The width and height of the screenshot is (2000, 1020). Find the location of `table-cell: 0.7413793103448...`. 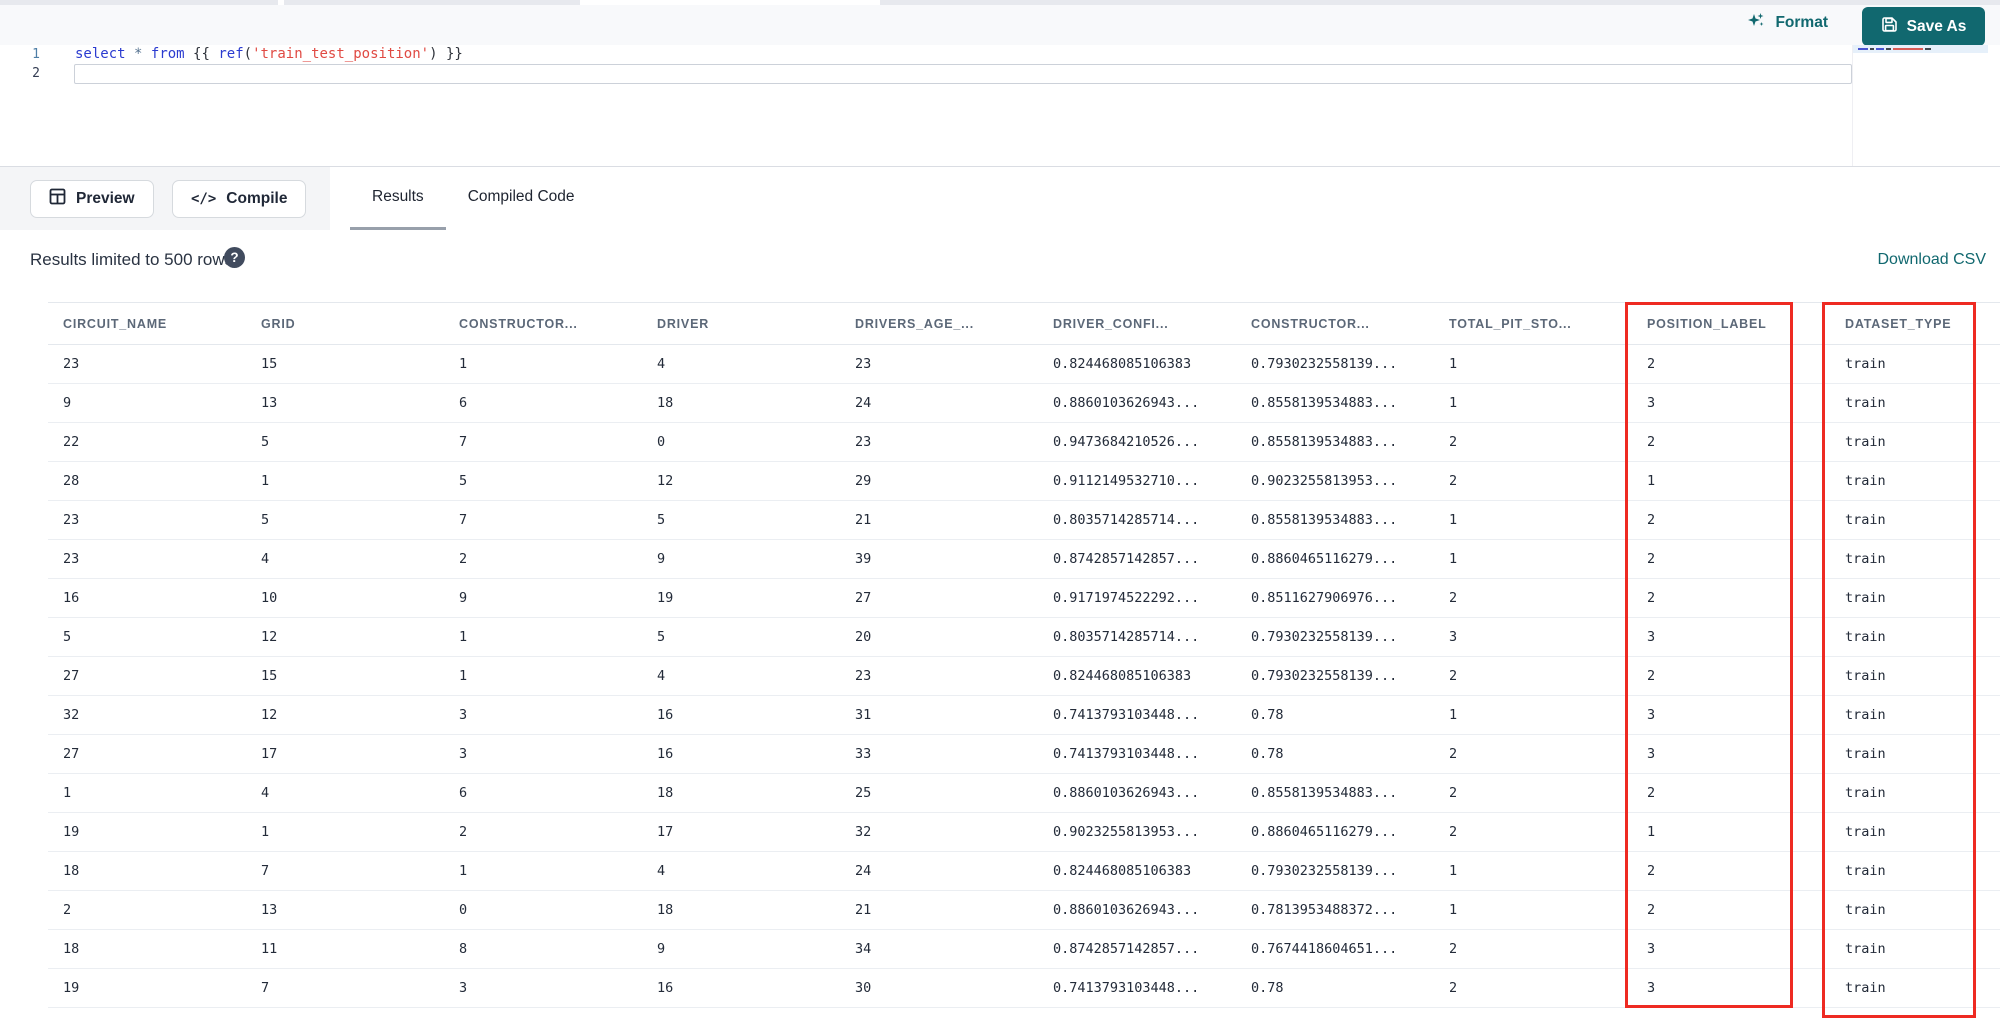

table-cell: 0.7413793103448... is located at coordinates (1137, 715).